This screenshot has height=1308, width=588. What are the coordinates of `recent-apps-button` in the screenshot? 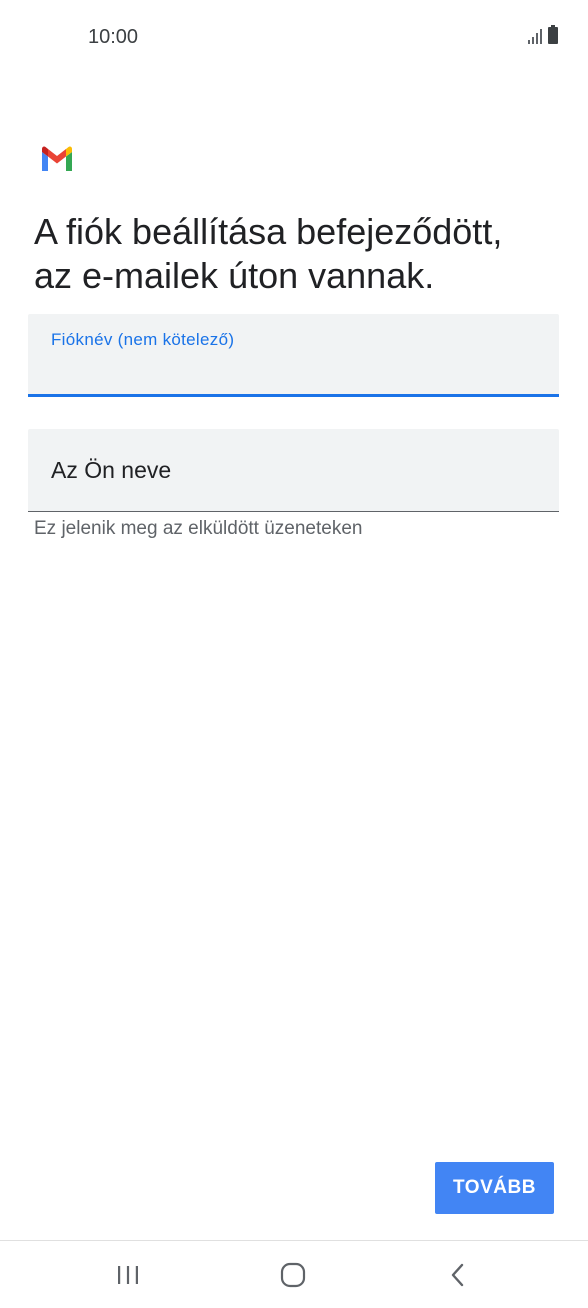 It's located at (128, 1274).